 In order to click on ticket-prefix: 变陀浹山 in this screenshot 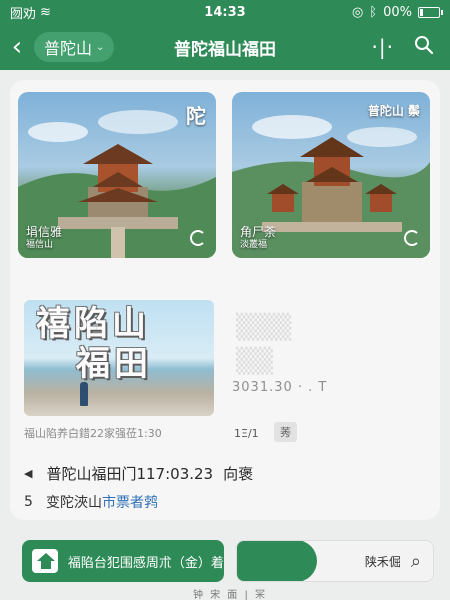, I will do `click(74, 503)`.